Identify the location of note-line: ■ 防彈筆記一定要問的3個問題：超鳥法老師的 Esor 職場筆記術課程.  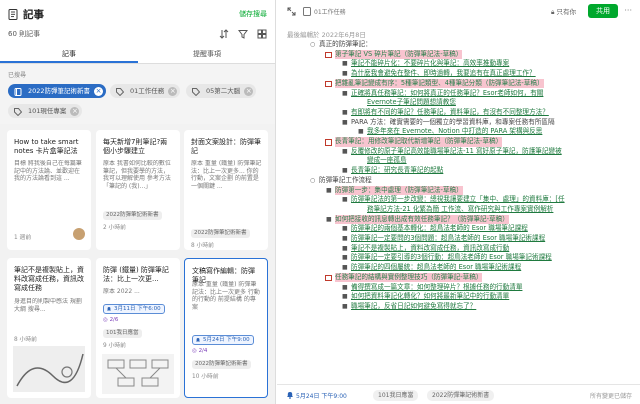
(456, 239).